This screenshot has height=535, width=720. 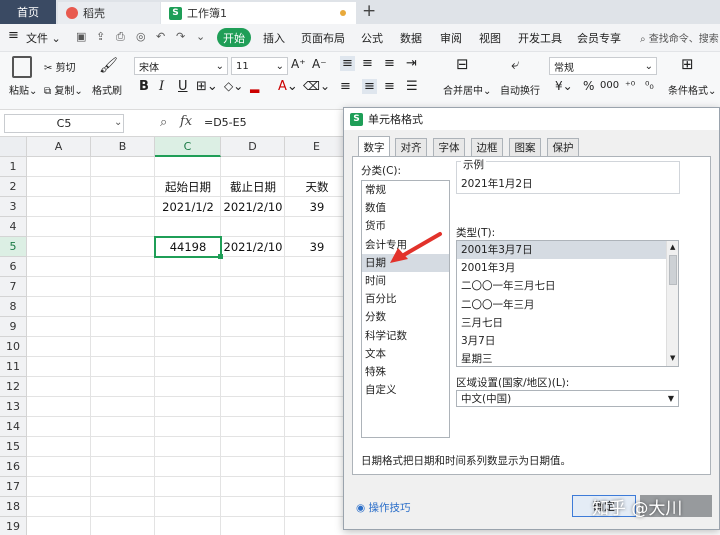 I want to click on row-header: 2, so click(x=13, y=187).